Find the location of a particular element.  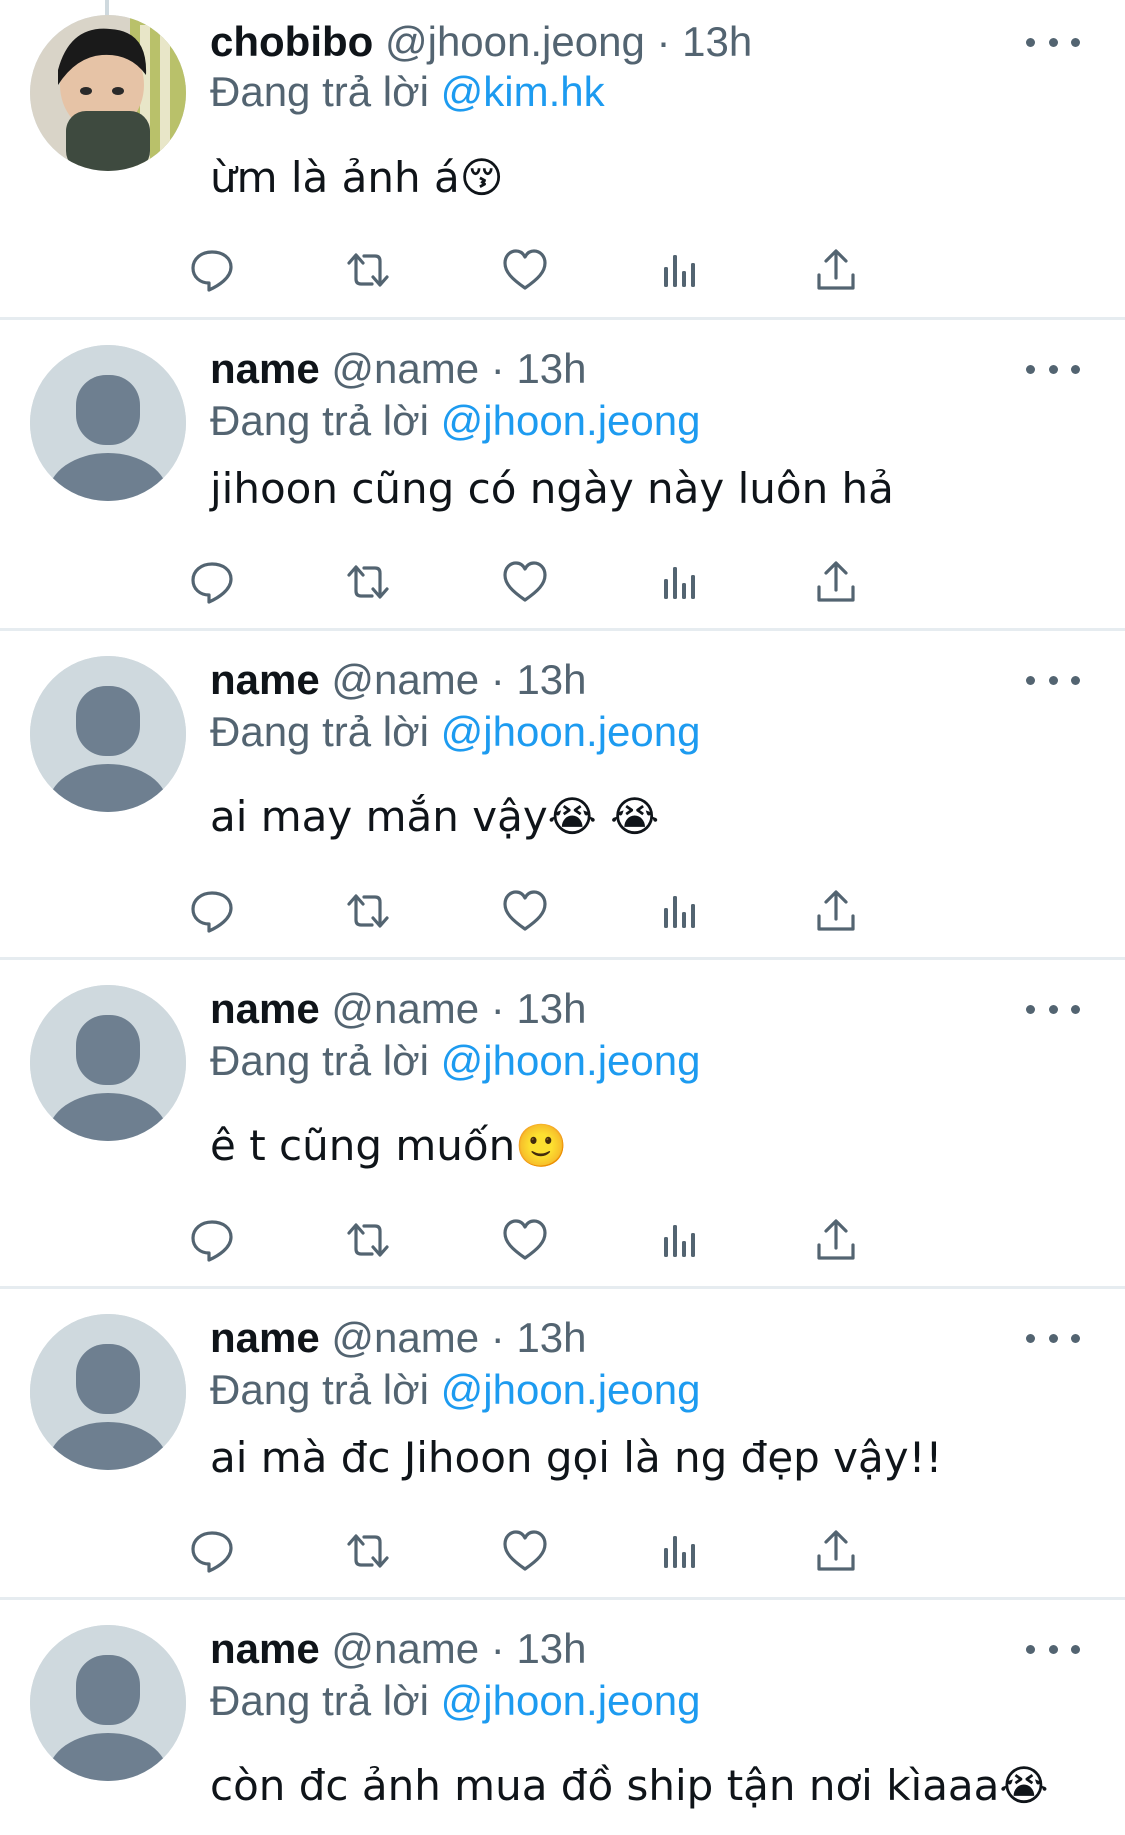

tweet-header: chobibo @jhoon.jeong · 13h is located at coordinates (481, 42).